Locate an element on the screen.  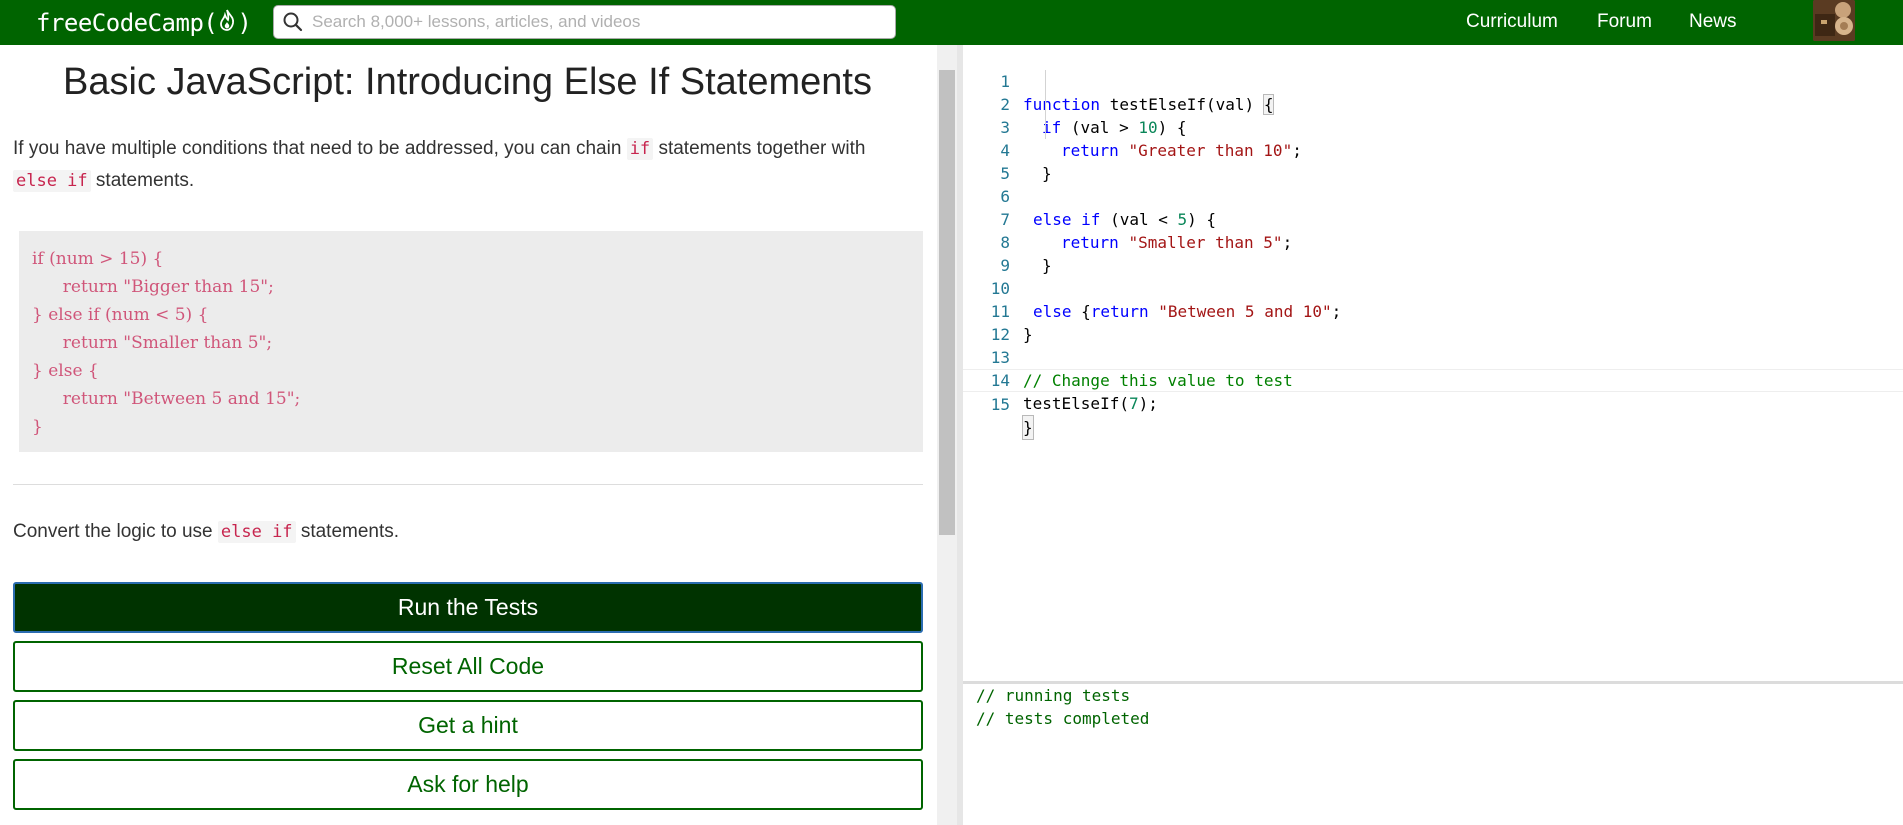
run-tests-button: Run the Tests is located at coordinates (468, 607).